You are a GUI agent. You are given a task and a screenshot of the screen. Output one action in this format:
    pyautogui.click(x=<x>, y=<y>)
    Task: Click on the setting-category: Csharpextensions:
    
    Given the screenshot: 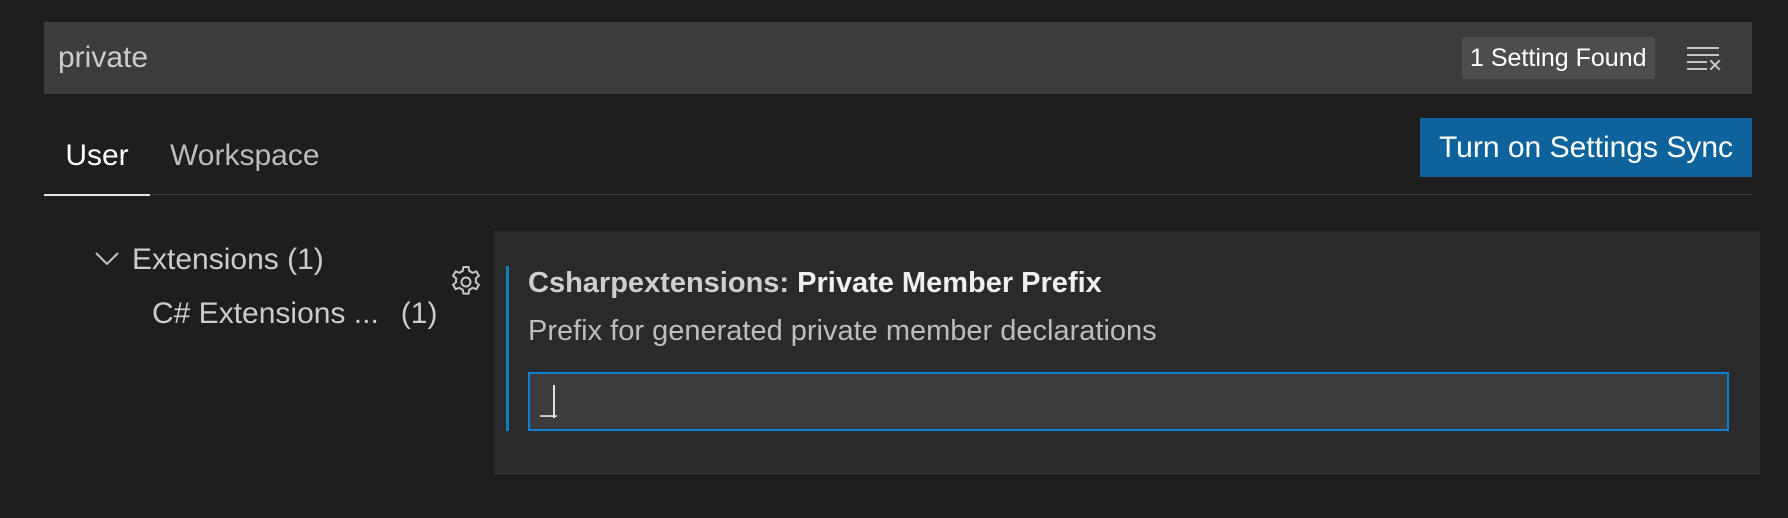 What is the action you would take?
    pyautogui.click(x=663, y=283)
    